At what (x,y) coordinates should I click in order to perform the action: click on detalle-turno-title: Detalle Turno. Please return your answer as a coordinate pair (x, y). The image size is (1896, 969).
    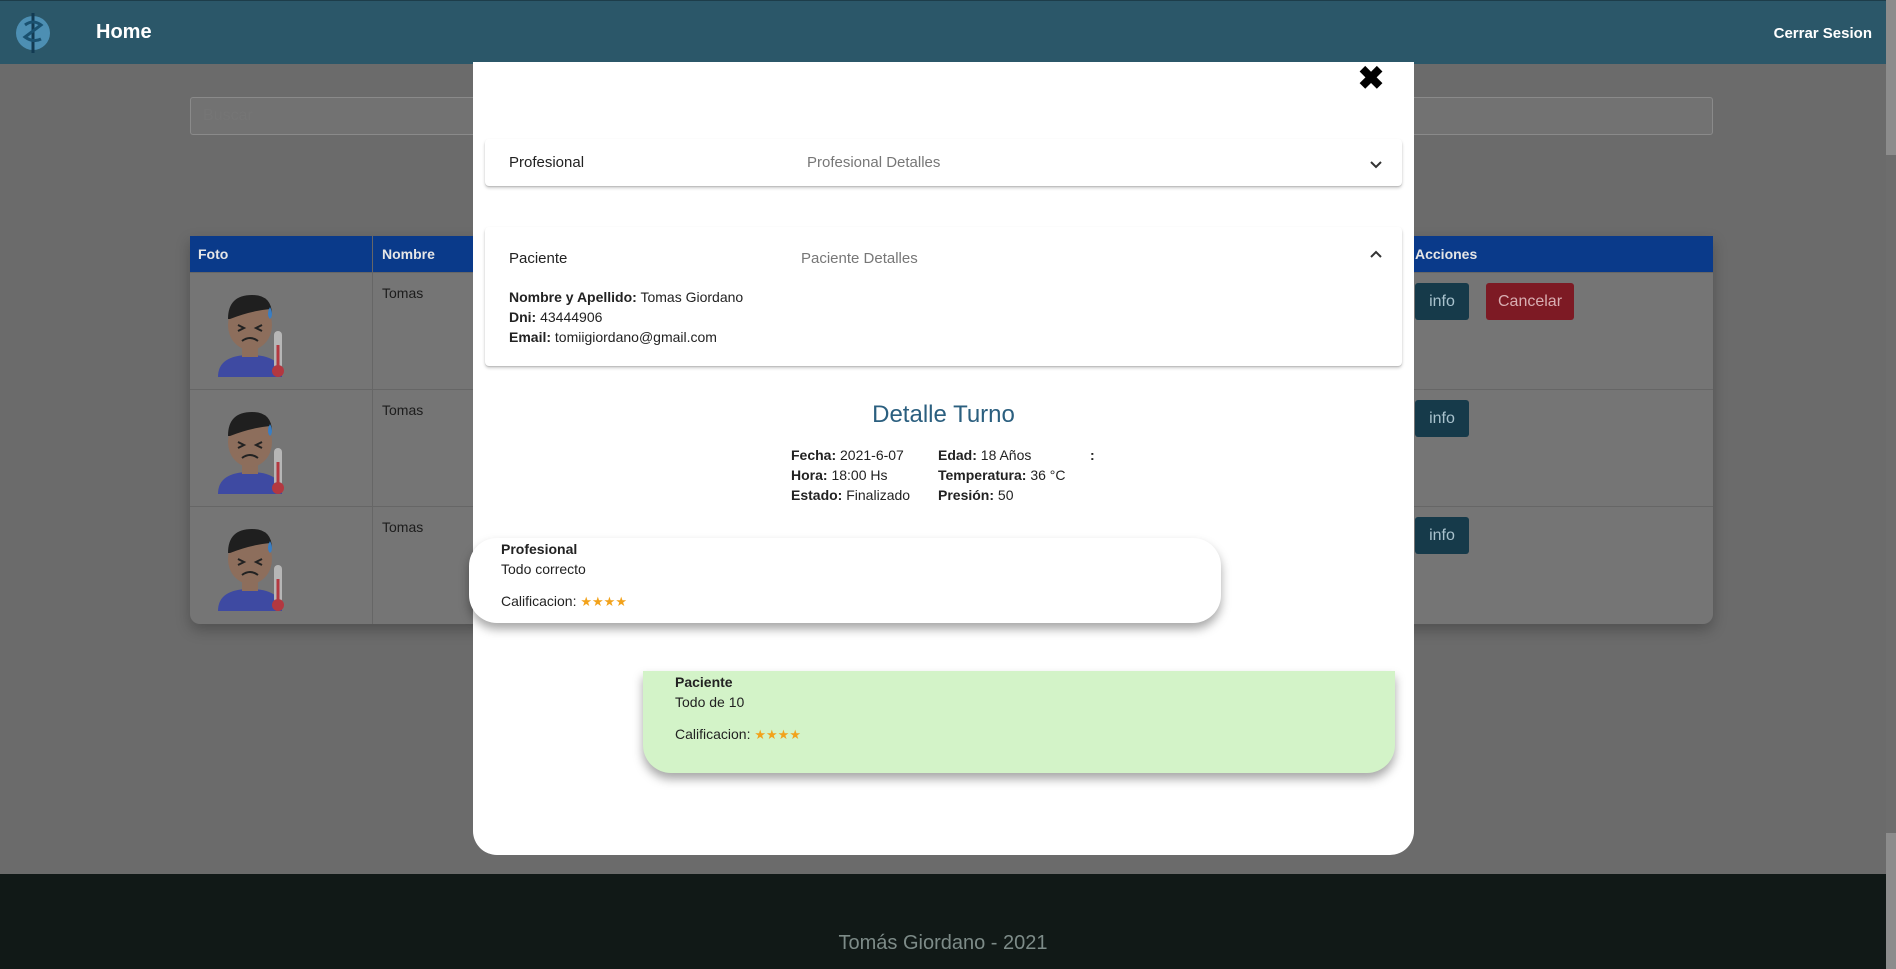
    Looking at the image, I should click on (943, 414).